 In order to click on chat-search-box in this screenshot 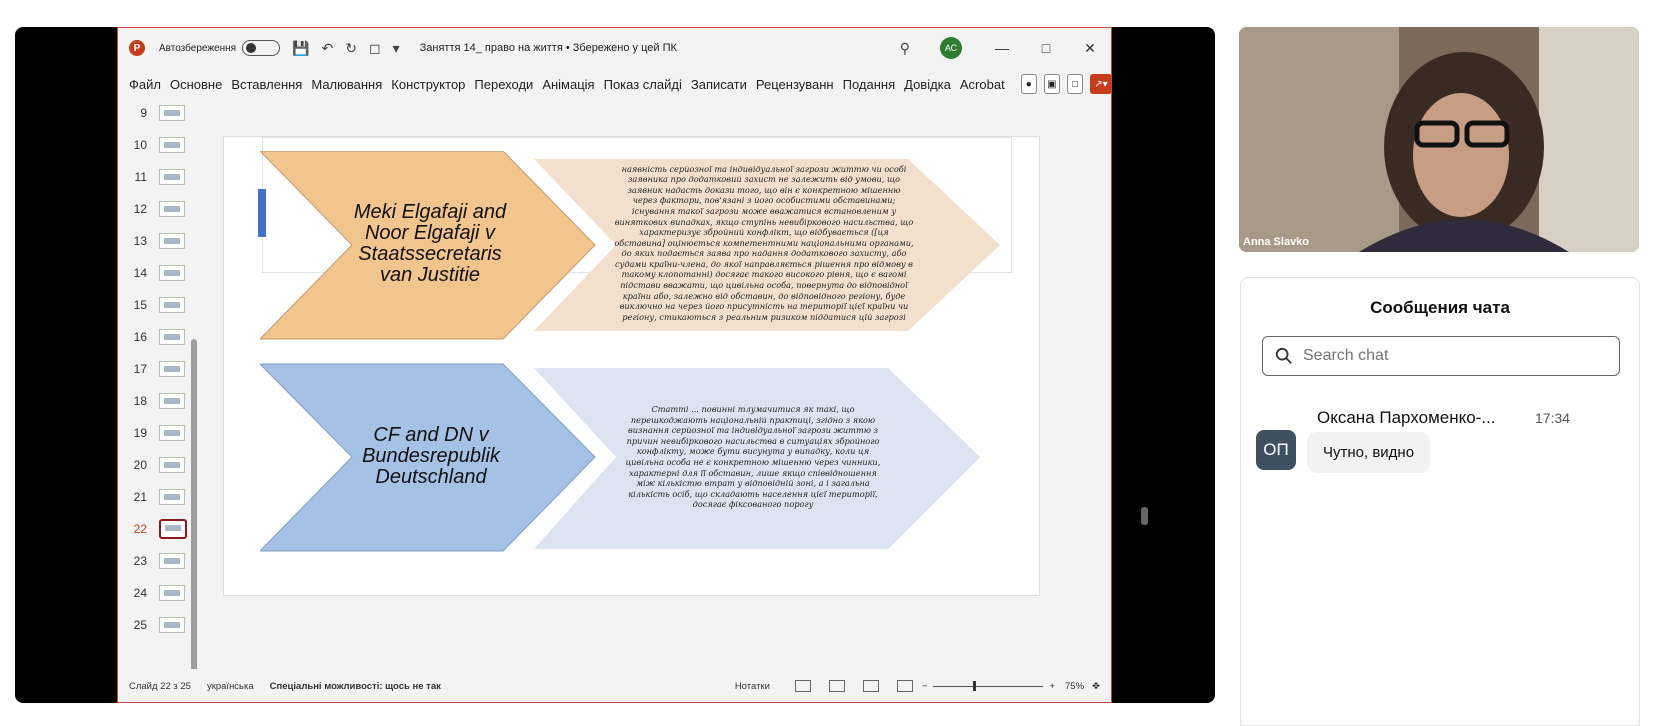, I will do `click(1441, 356)`.